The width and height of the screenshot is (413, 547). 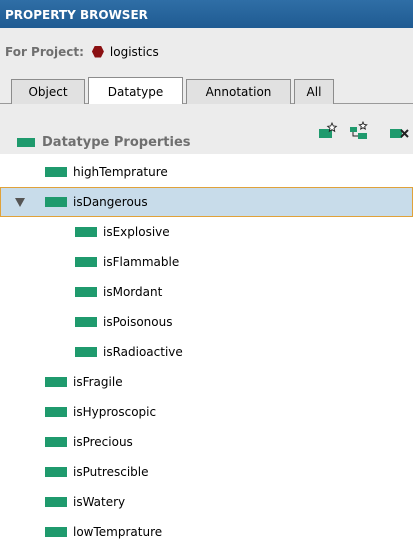 What do you see at coordinates (143, 352) in the screenshot?
I see `tree-item-label: isRadioactive` at bounding box center [143, 352].